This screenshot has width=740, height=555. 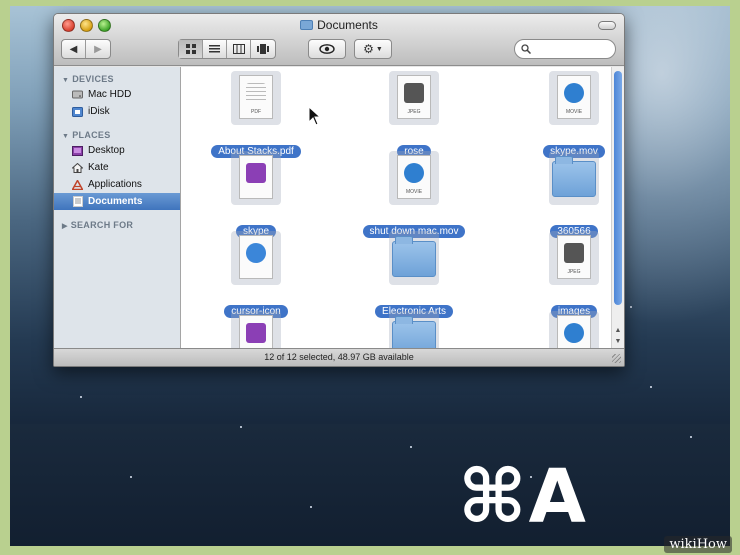 What do you see at coordinates (117, 201) in the screenshot?
I see `sidebar-item-documents: Documents` at bounding box center [117, 201].